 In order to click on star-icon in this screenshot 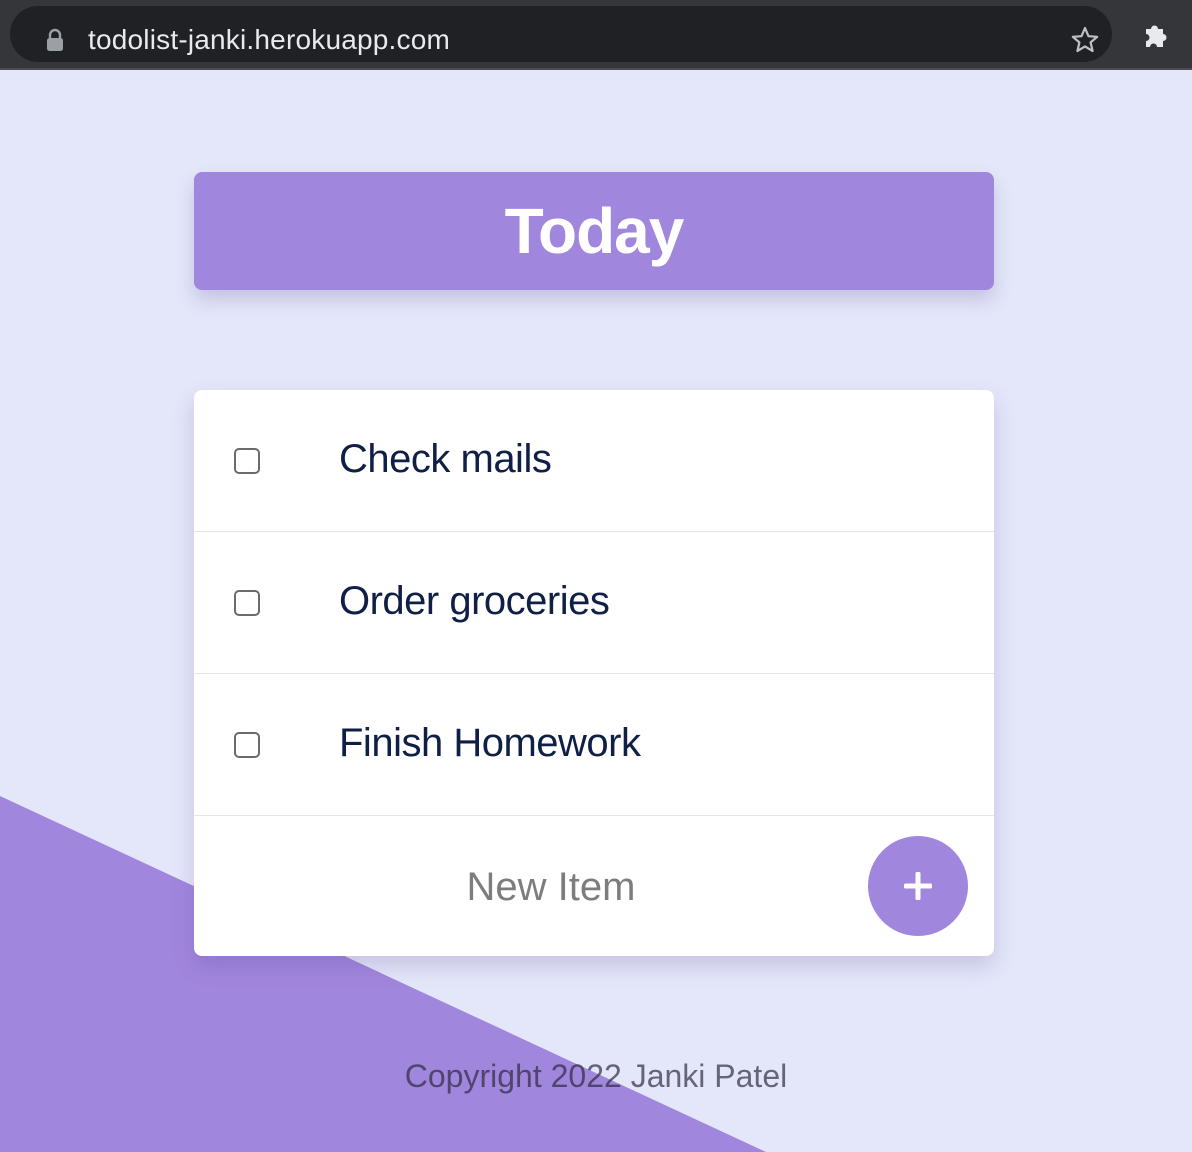, I will do `click(1085, 40)`.